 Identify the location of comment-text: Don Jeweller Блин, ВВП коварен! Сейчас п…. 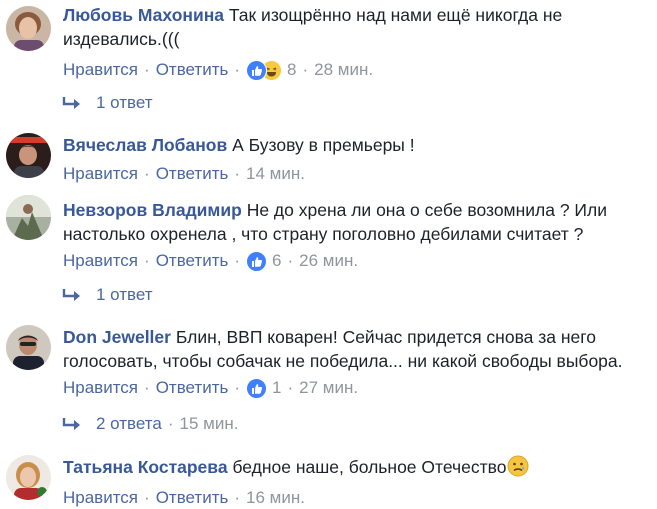
(356, 349).